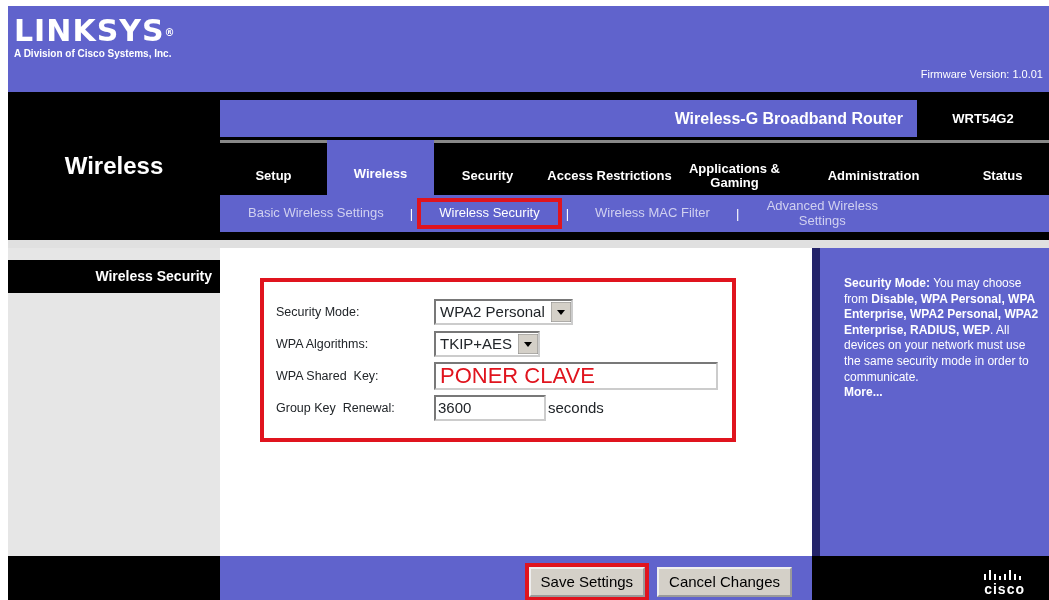  What do you see at coordinates (114, 166) in the screenshot?
I see `section-title: Wireless` at bounding box center [114, 166].